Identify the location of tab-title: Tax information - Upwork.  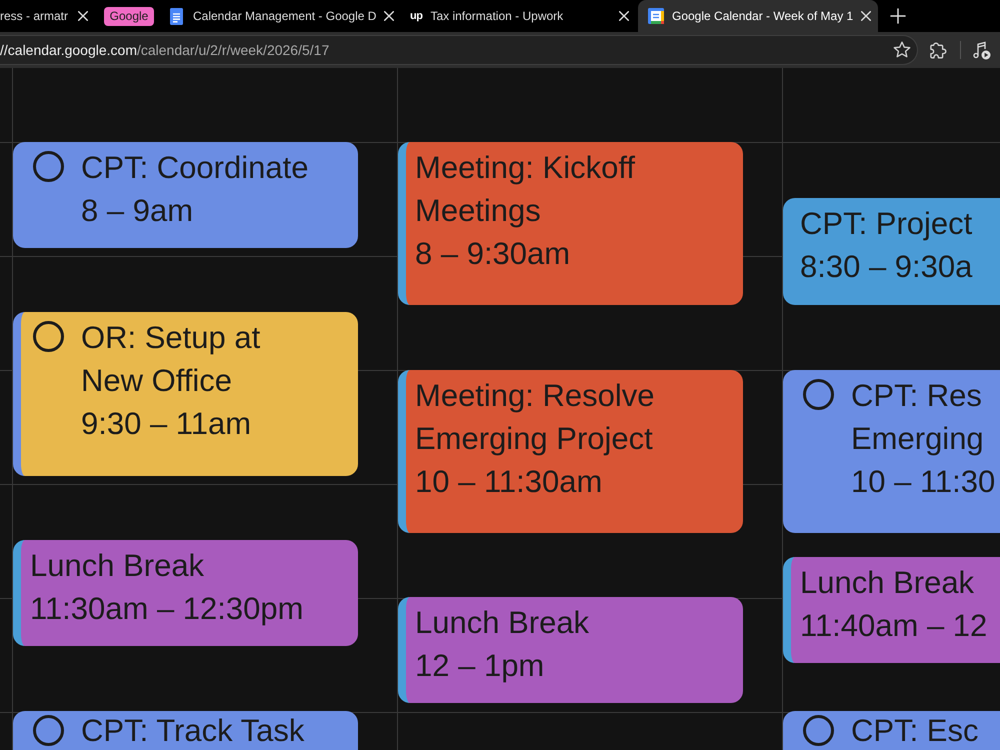
(497, 16).